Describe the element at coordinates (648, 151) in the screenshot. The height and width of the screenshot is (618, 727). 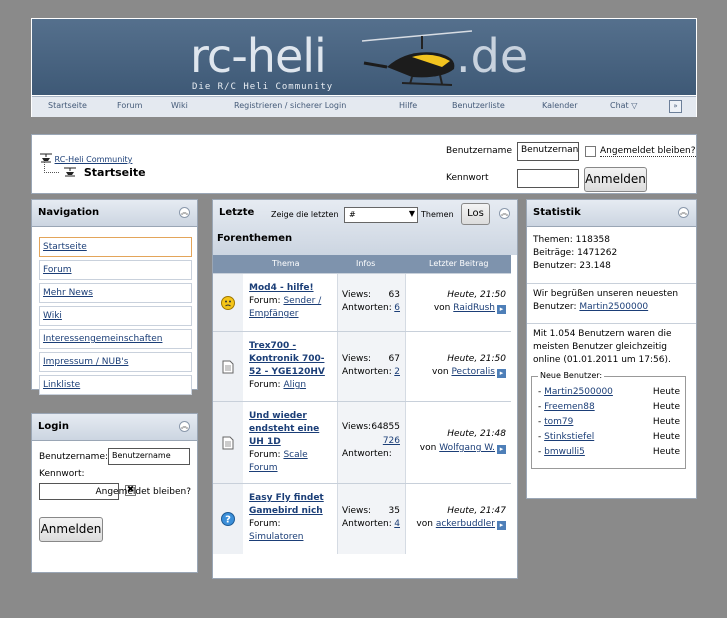
I see `remember-label: Angemeldet bleiben?` at that location.